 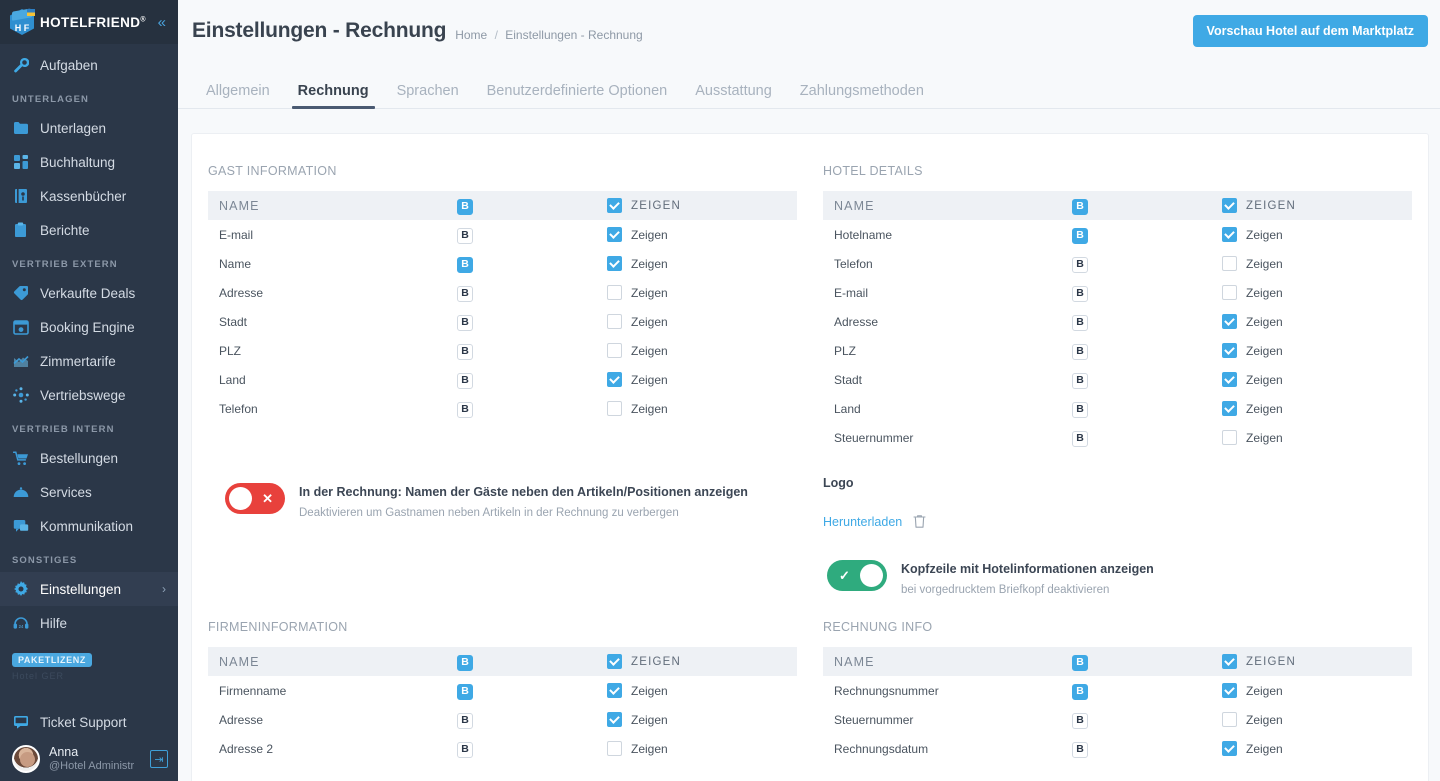 I want to click on sidebar-item-verkaufte-deals: Verkaufte Deals, so click(x=89, y=293).